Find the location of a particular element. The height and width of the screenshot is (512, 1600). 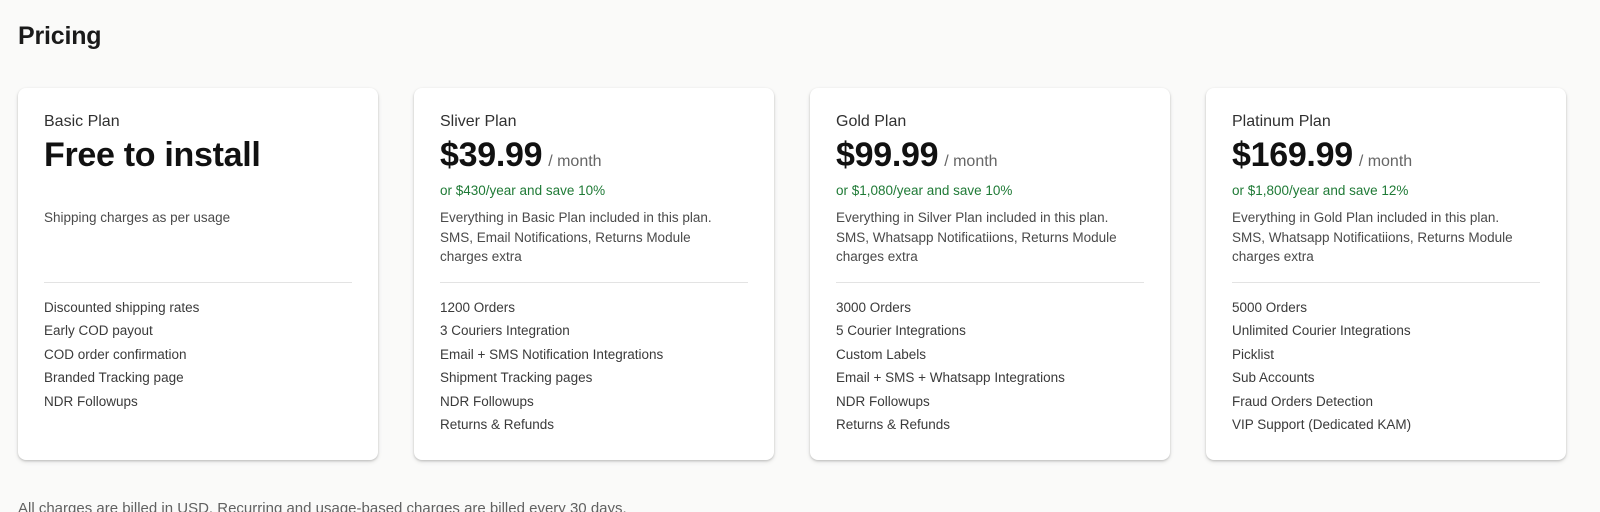

feature-item: 5000 Orders is located at coordinates (1270, 307).